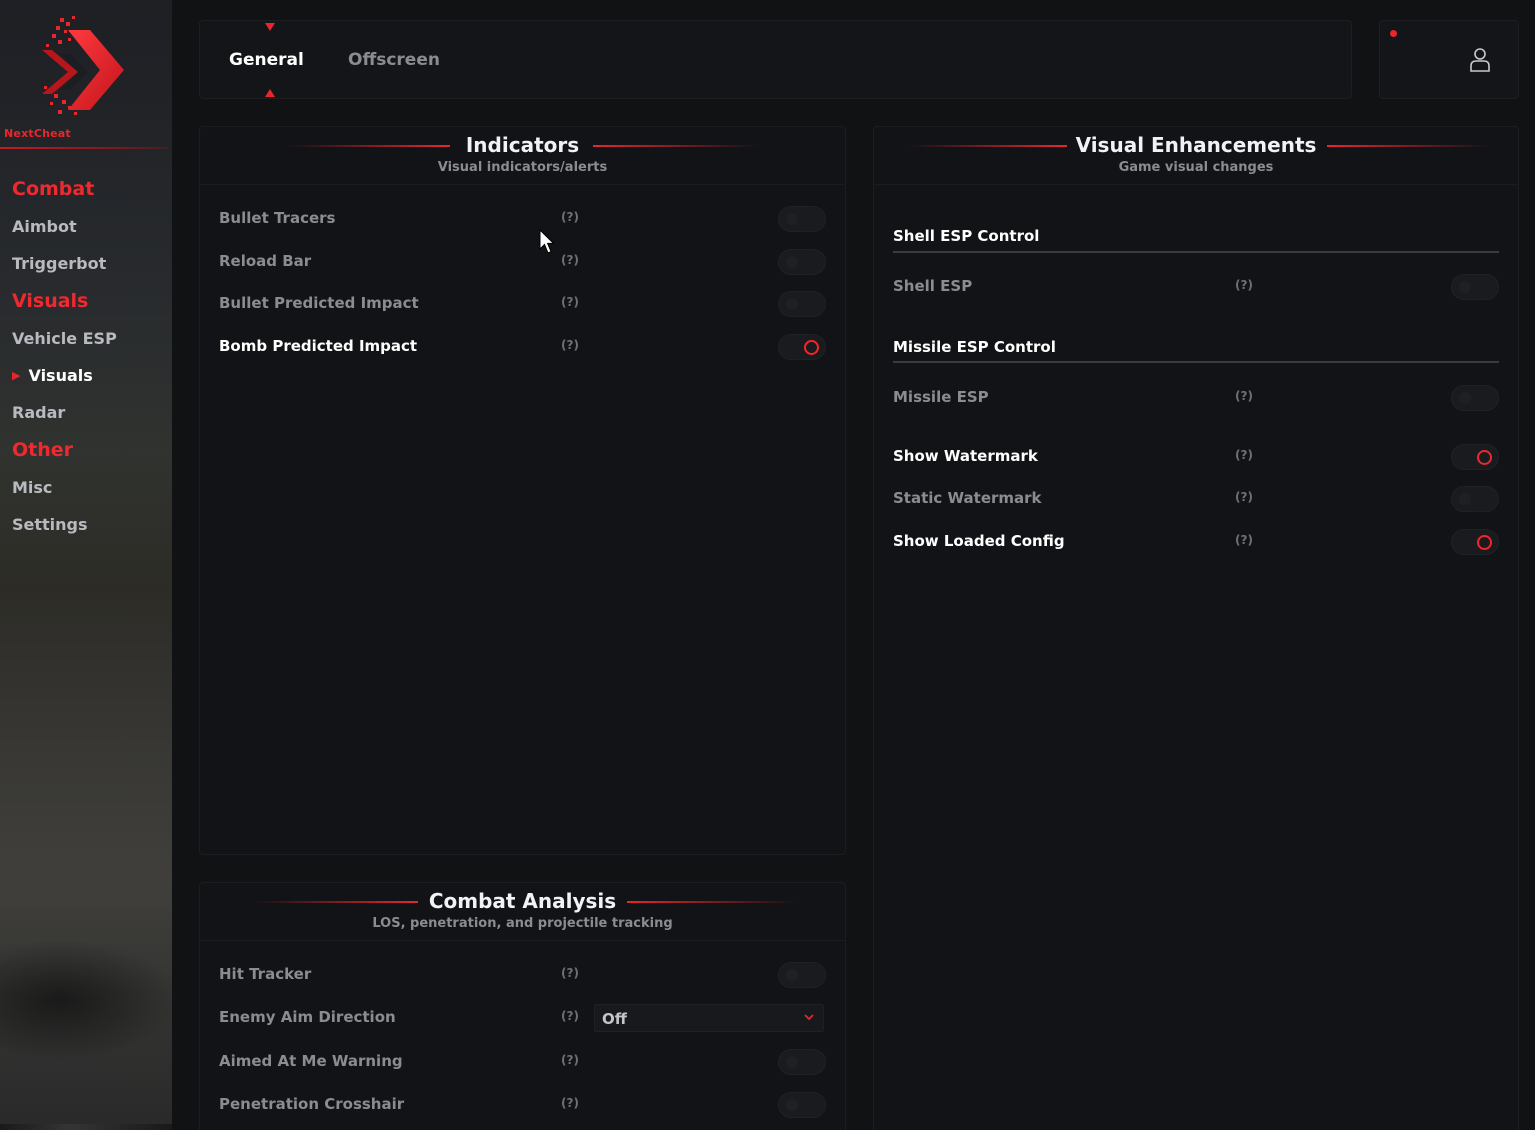  What do you see at coordinates (277, 218) in the screenshot?
I see `setting-label: Bullet Tracers` at bounding box center [277, 218].